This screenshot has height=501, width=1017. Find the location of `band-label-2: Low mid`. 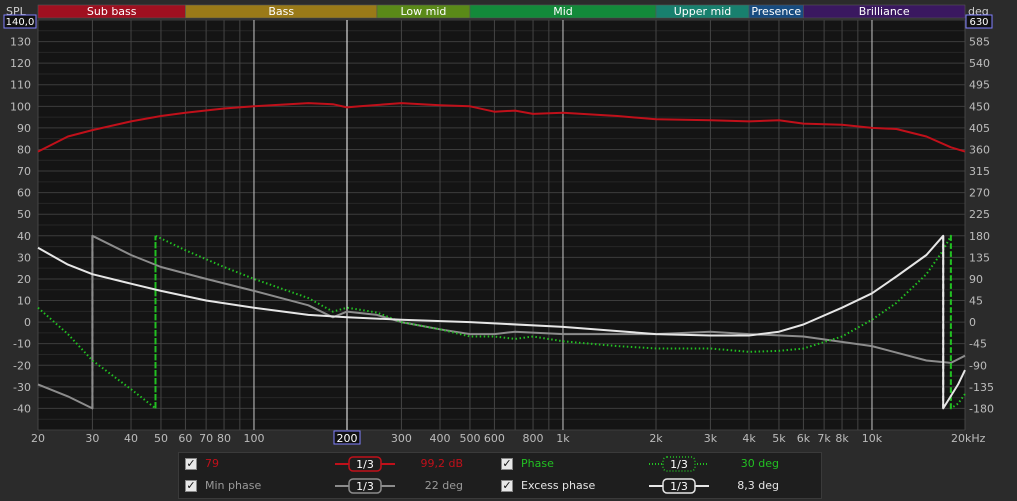

band-label-2: Low mid is located at coordinates (423, 11).